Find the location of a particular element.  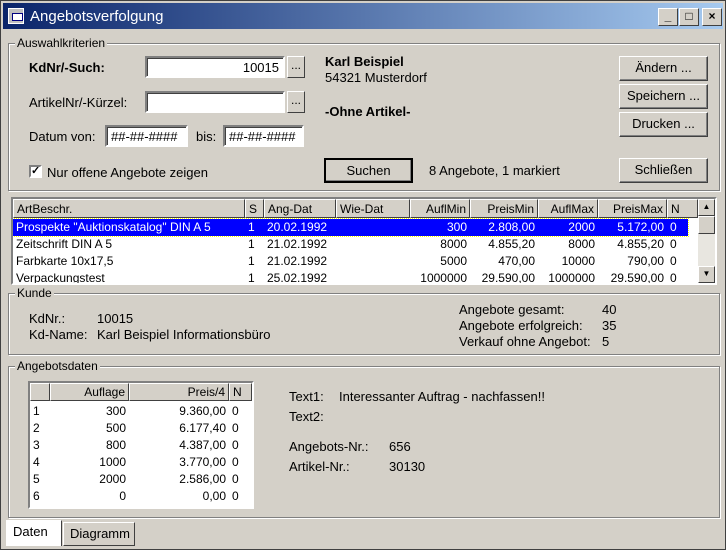

grid-cell-auflage: 1000 is located at coordinates (112, 462).